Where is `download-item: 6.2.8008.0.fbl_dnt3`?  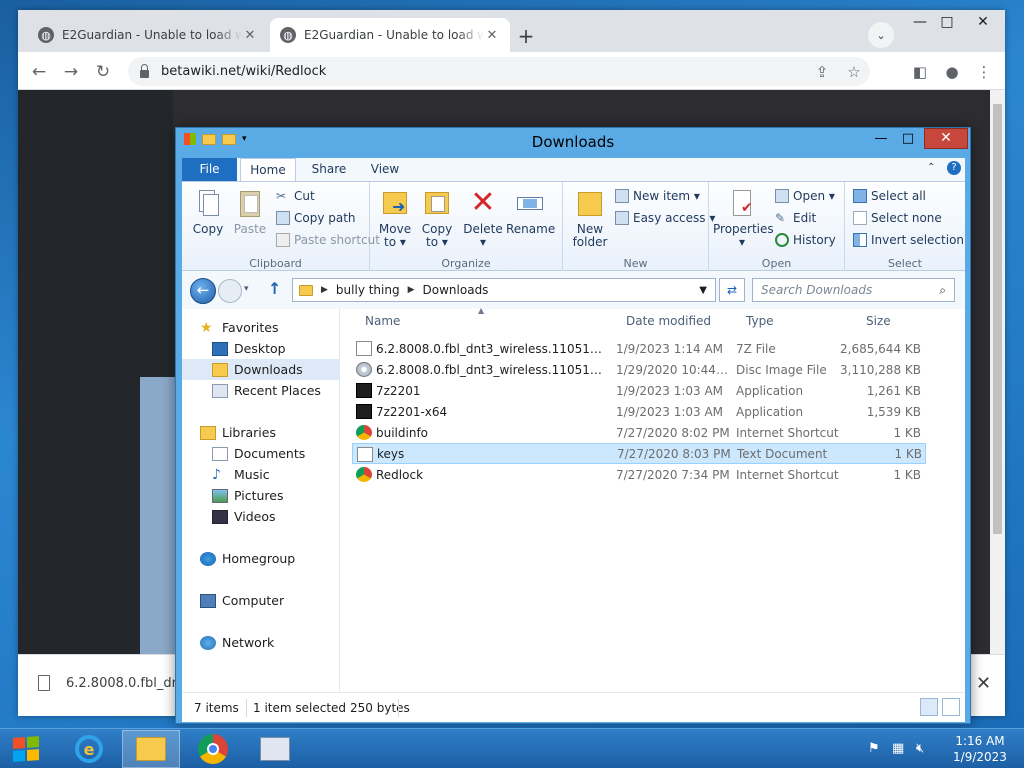 download-item: 6.2.8008.0.fbl_dnt3 is located at coordinates (115, 683).